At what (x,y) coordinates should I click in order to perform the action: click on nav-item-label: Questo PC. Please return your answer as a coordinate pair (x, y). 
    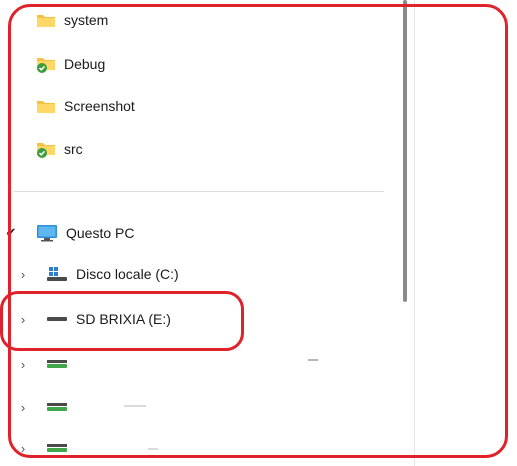
    Looking at the image, I should click on (100, 233).